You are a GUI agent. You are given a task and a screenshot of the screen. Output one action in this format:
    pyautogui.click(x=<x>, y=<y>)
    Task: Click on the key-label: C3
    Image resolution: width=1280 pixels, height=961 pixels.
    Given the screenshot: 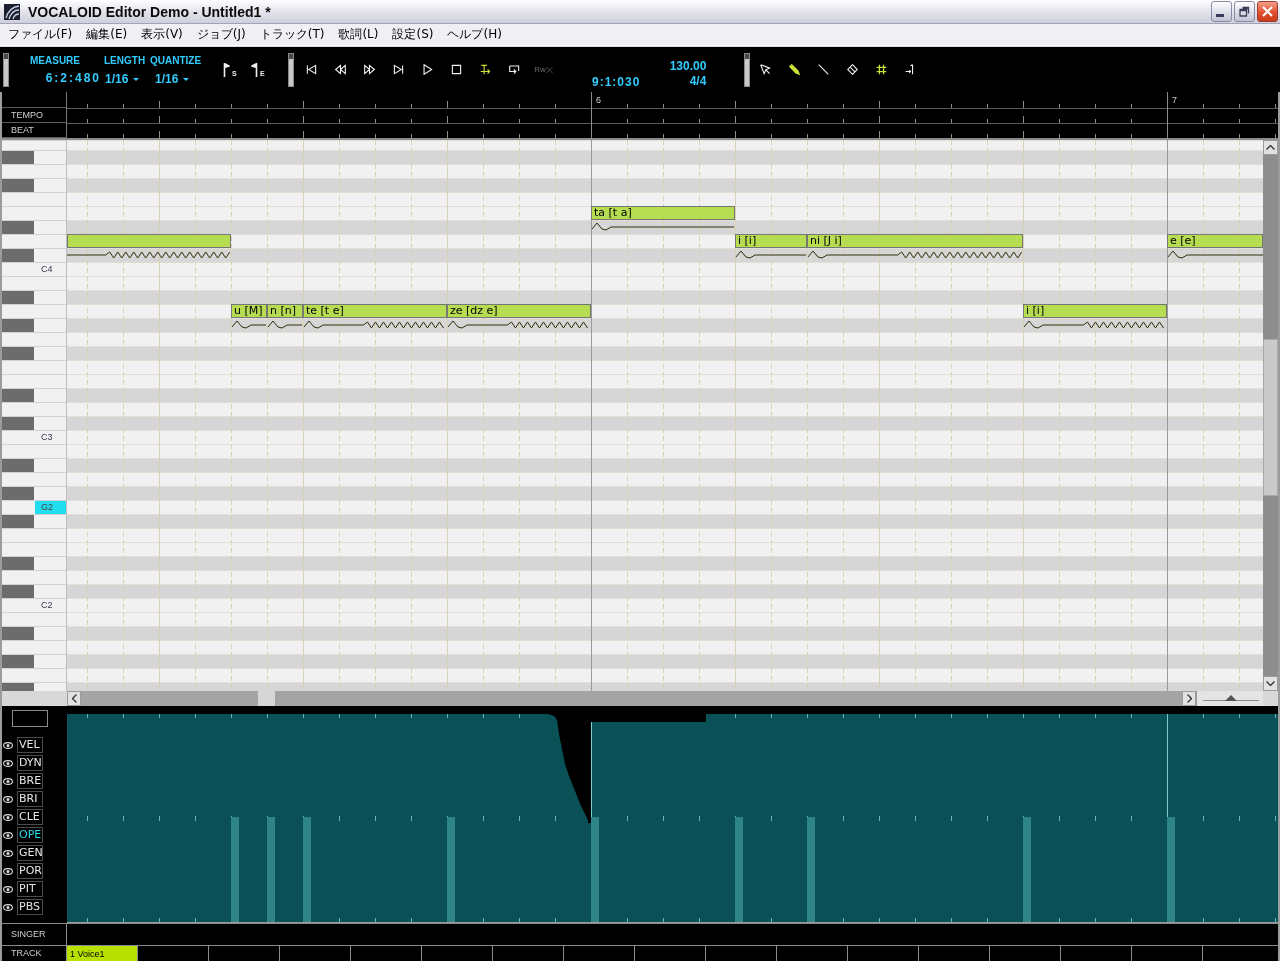 What is the action you would take?
    pyautogui.click(x=47, y=437)
    